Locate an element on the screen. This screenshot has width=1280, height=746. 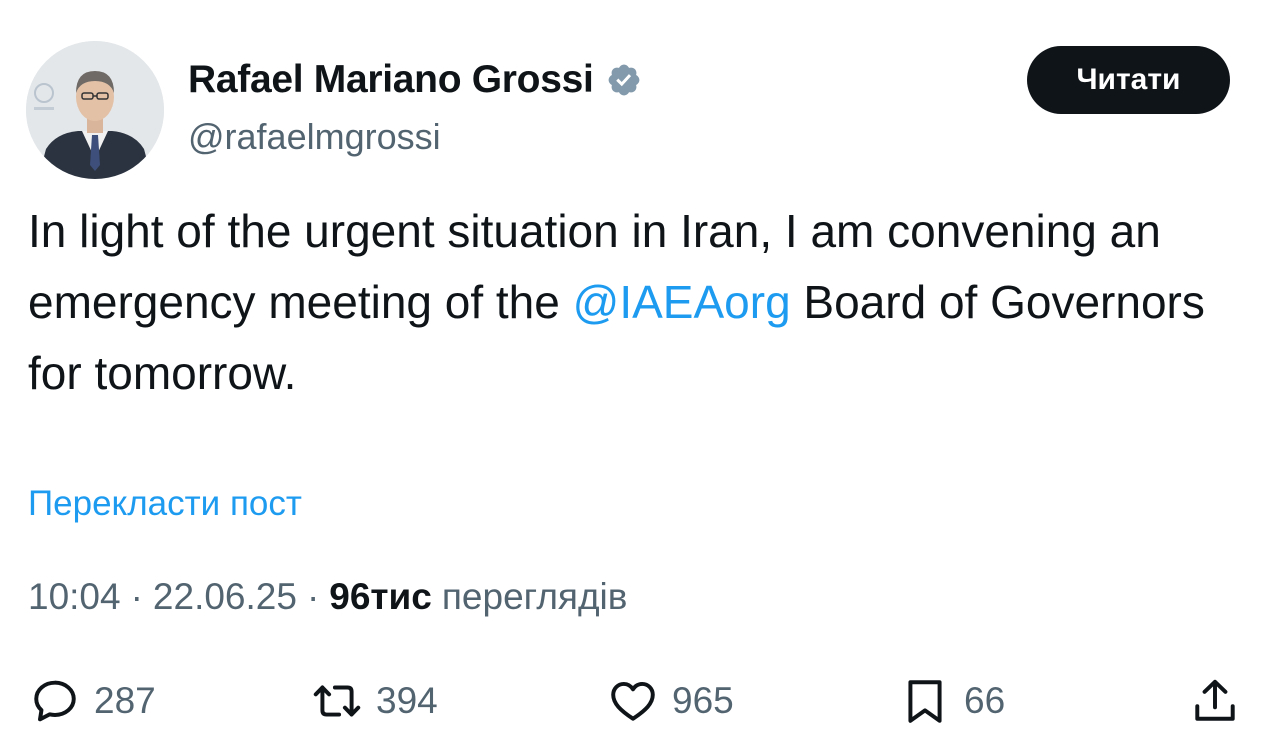
translate-post-link: Перекласти пост is located at coordinates (165, 504).